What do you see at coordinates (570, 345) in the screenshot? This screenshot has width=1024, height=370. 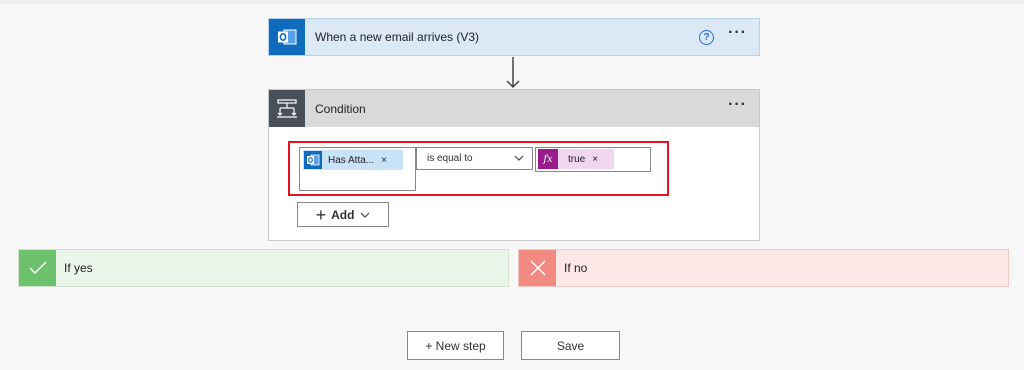 I see `save-button: Save` at bounding box center [570, 345].